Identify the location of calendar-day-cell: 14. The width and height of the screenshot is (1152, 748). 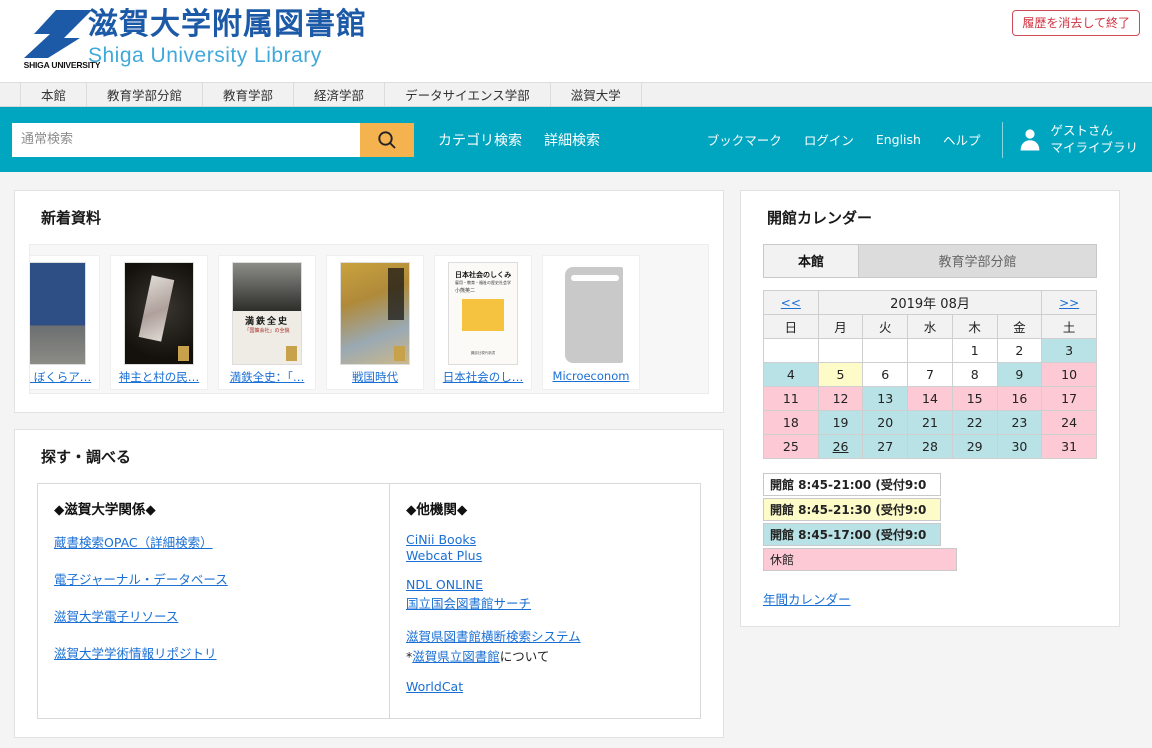
(930, 398).